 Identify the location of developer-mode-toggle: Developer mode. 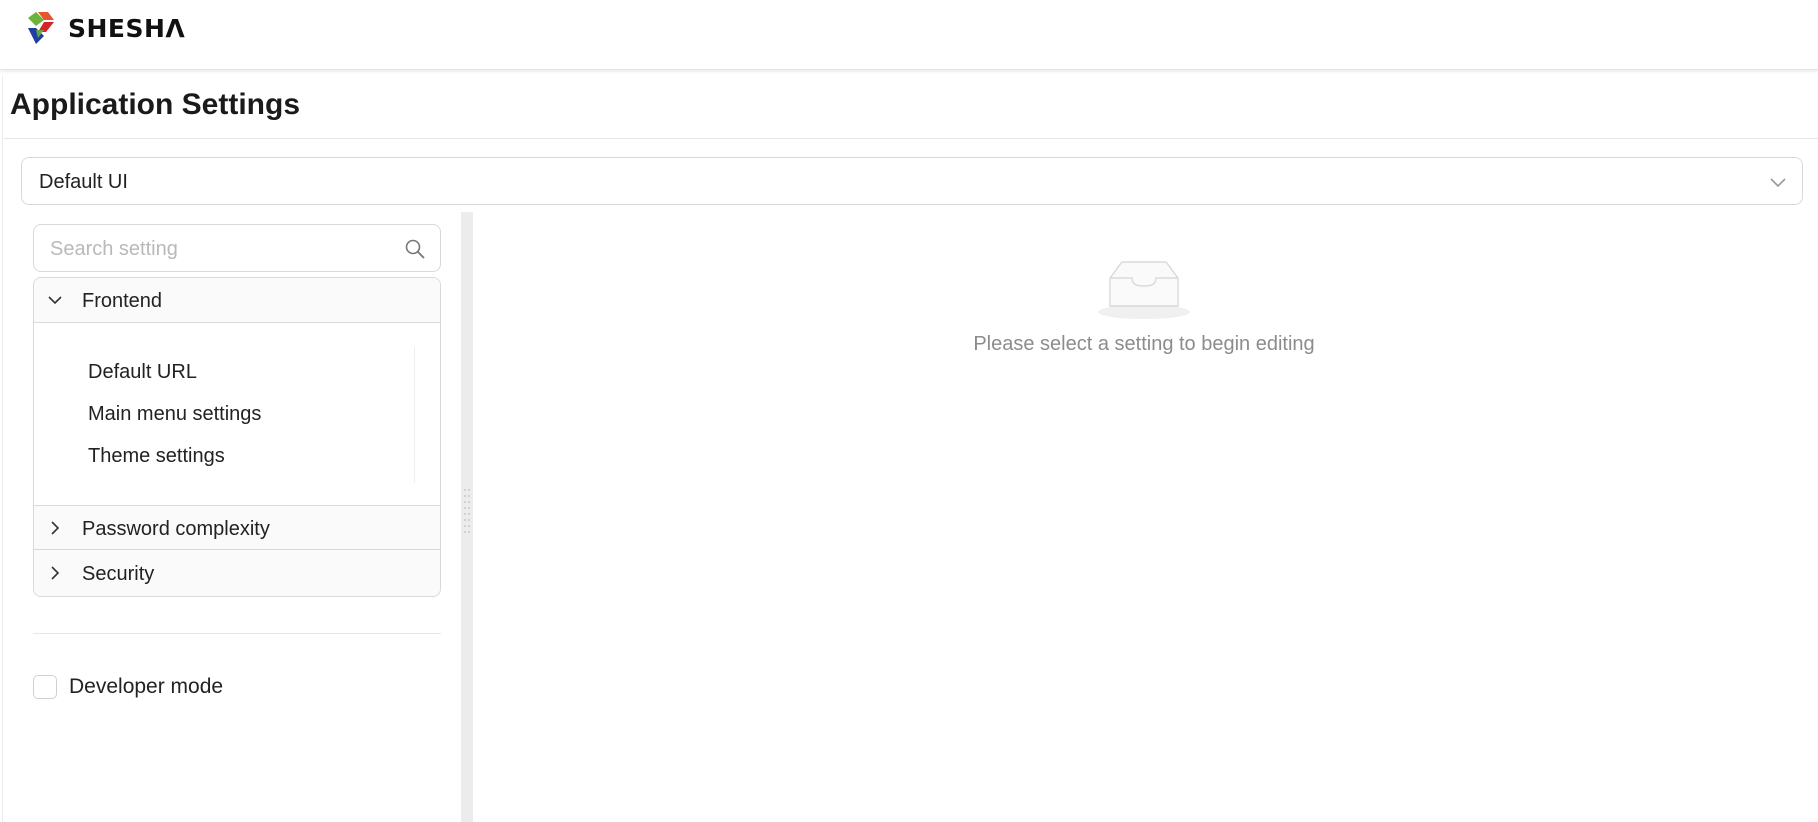
(128, 687).